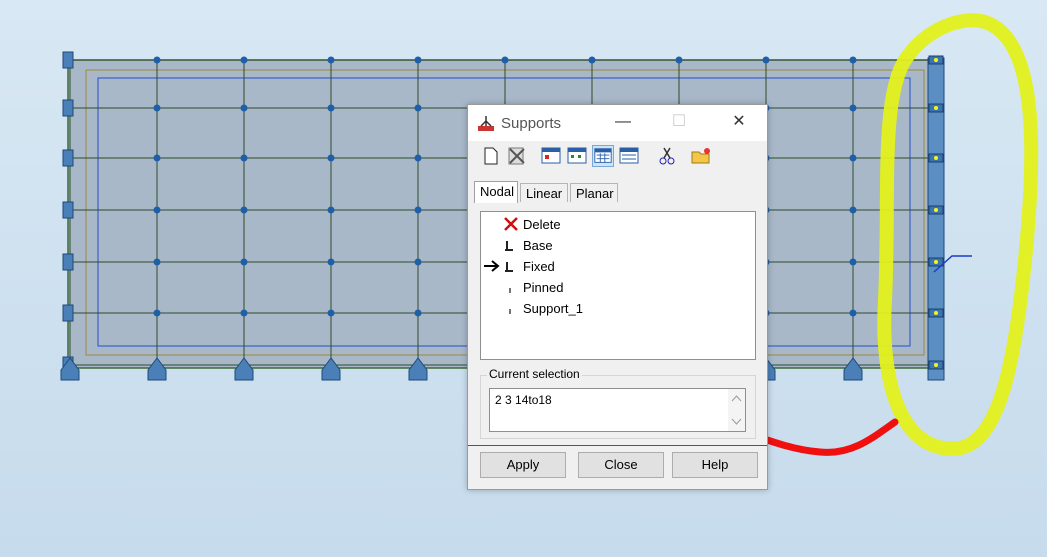 The image size is (1047, 557). Describe the element at coordinates (701, 156) in the screenshot. I see `open-folder-icon` at that location.